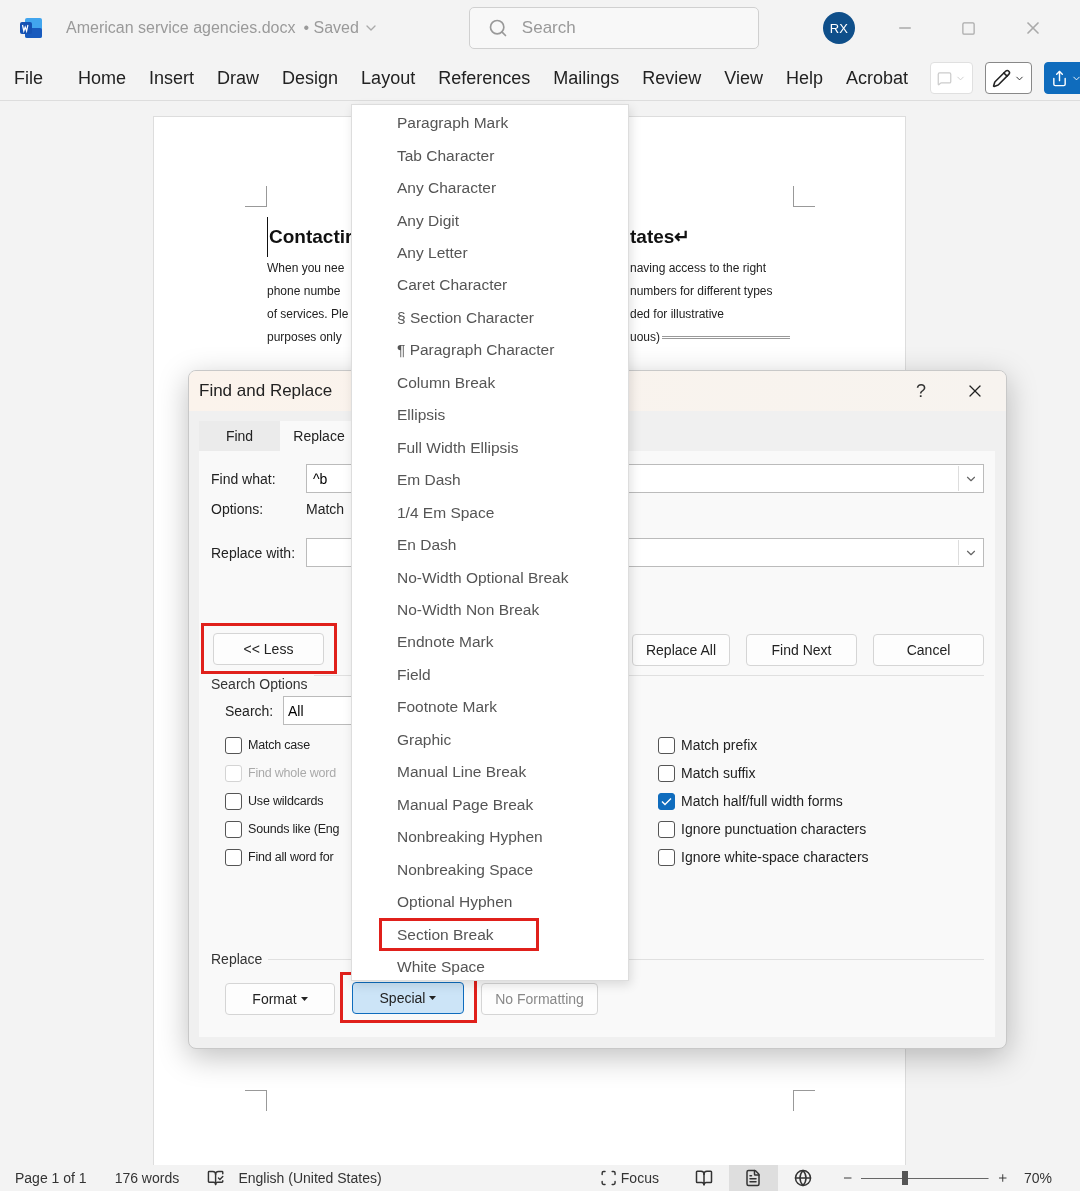  Describe the element at coordinates (490, 902) in the screenshot. I see `menu-item: Optional Hyphen` at that location.